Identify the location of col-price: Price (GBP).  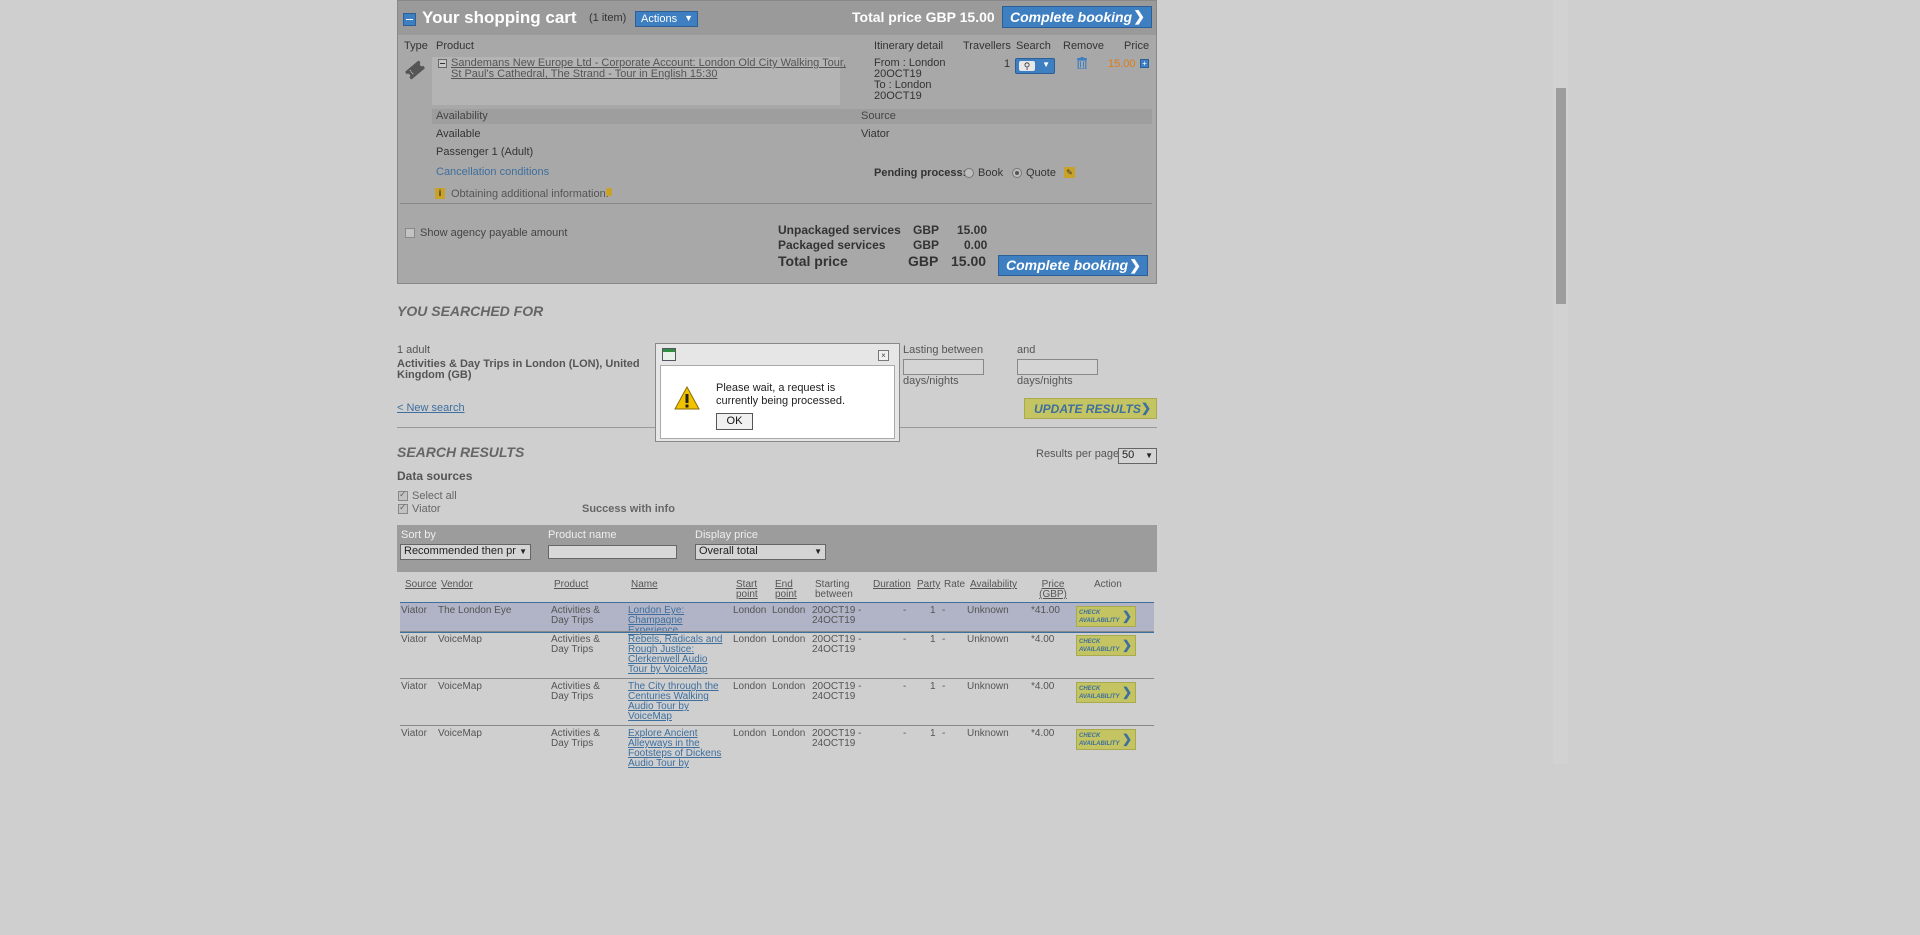
(1053, 590).